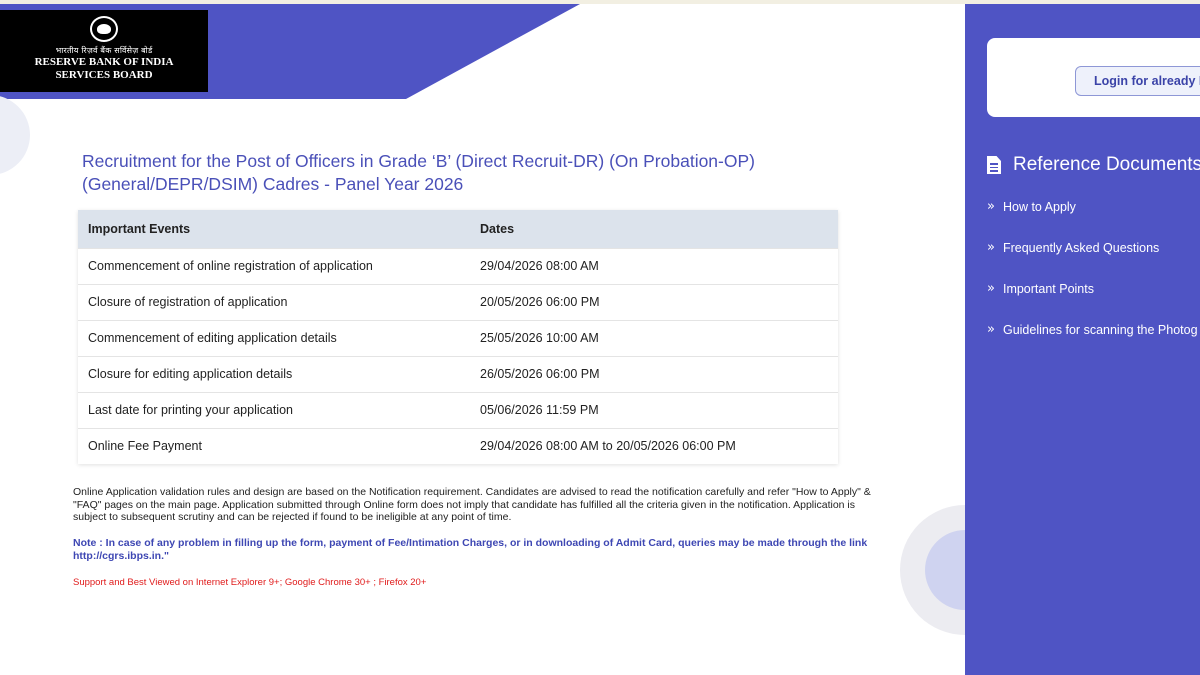 Image resolution: width=1200 pixels, height=675 pixels. Describe the element at coordinates (274, 445) in the screenshot. I see `event-name: Online Fee Payment` at that location.